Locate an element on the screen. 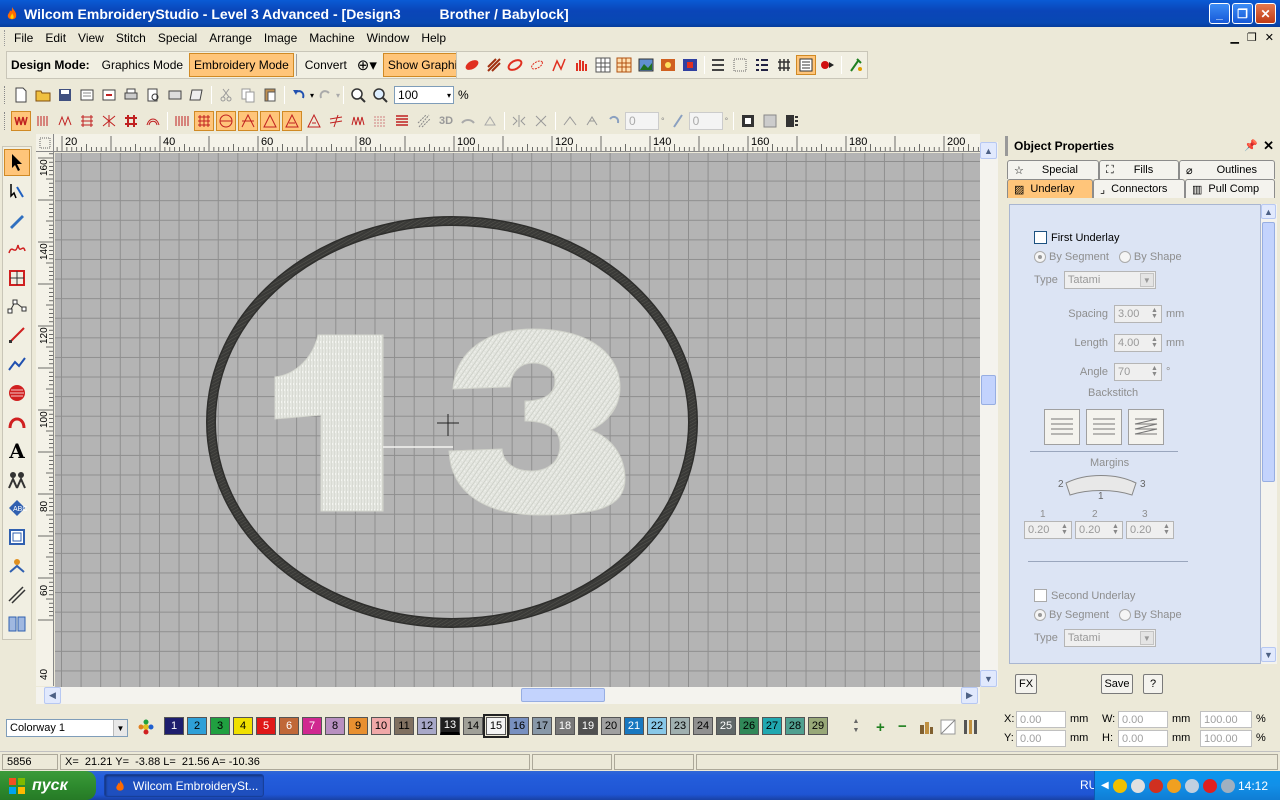  by-segment-radio is located at coordinates (1040, 257).